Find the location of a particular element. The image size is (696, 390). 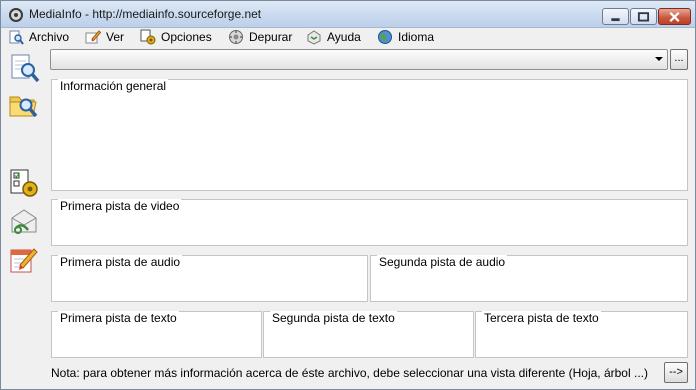

chevron-down-icon is located at coordinates (659, 59).